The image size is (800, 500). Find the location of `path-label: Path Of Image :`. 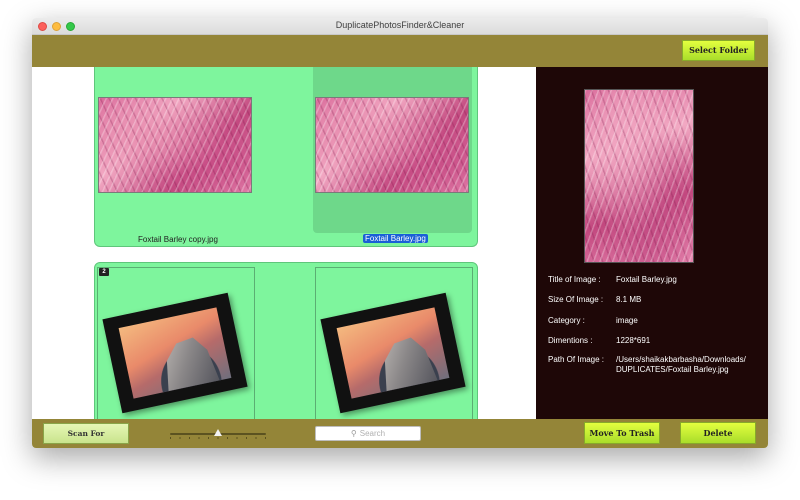

path-label: Path Of Image : is located at coordinates (576, 359).